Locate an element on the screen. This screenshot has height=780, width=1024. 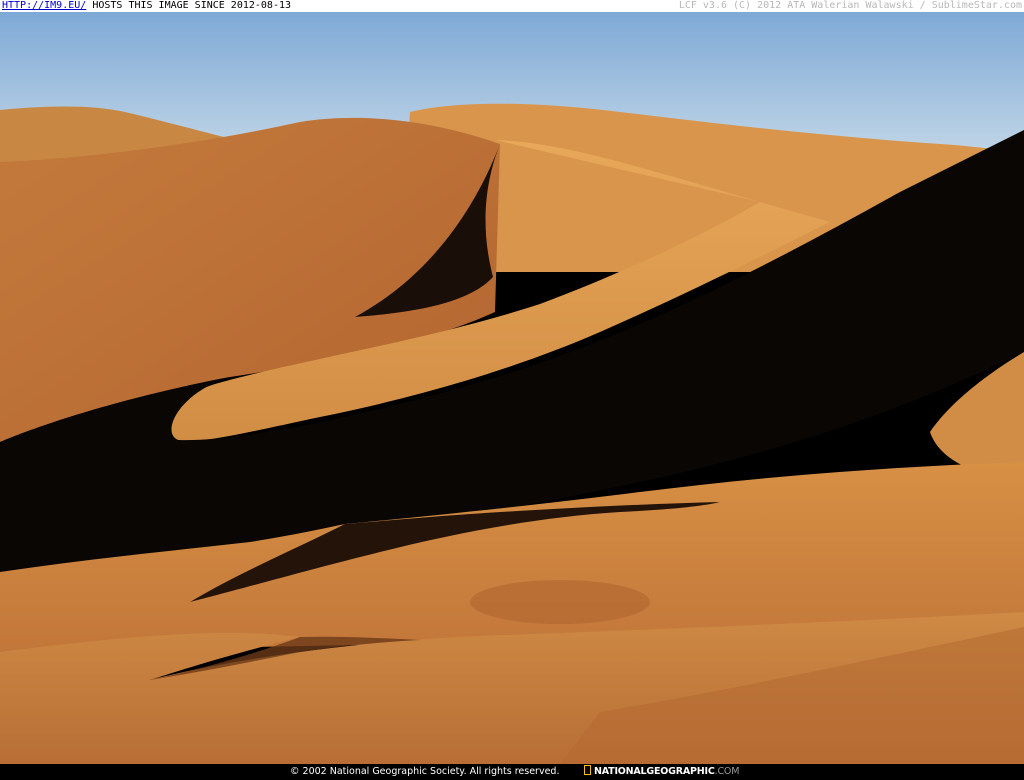
natgeo-logo-text: NATIONALGEOGRAPHIC is located at coordinates (654, 771).